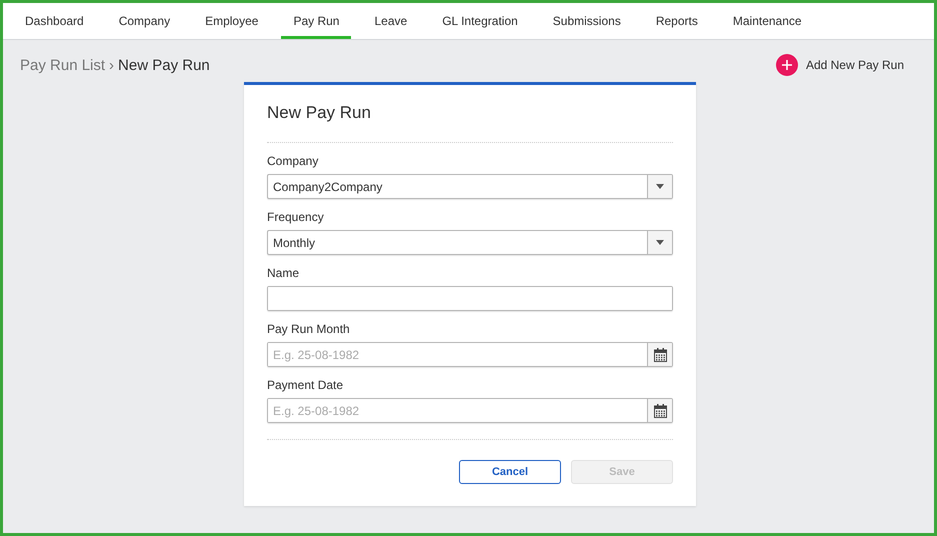 Image resolution: width=937 pixels, height=536 pixels. Describe the element at coordinates (54, 21) in the screenshot. I see `nav-tab: Dashboard` at that location.